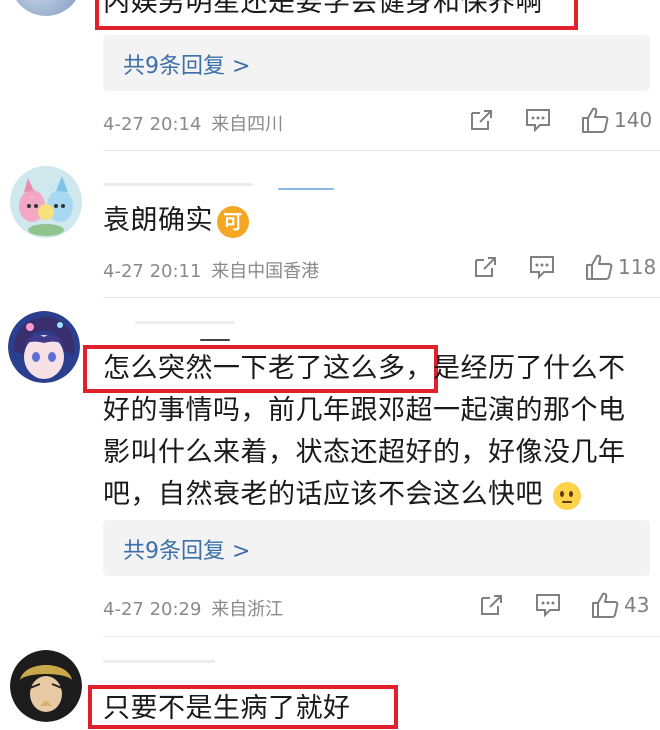  What do you see at coordinates (567, 495) in the screenshot?
I see `thinking-face-emoji` at bounding box center [567, 495].